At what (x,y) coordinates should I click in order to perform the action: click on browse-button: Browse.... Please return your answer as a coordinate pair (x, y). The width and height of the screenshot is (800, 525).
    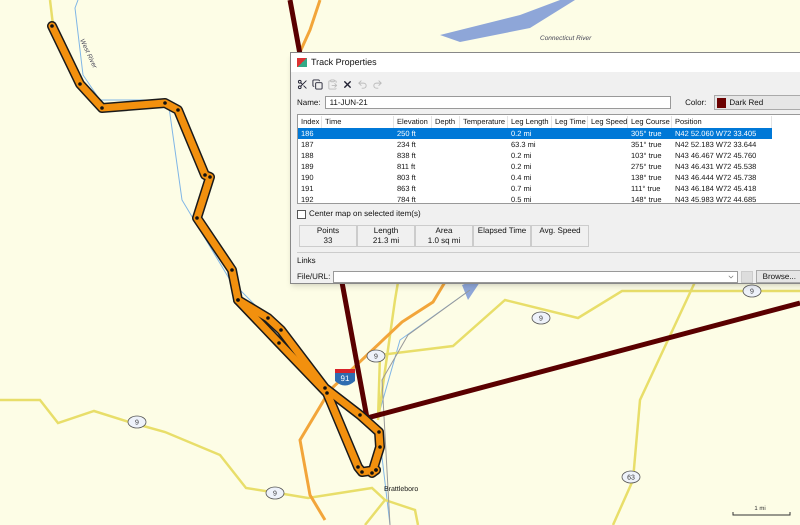
    Looking at the image, I should click on (778, 276).